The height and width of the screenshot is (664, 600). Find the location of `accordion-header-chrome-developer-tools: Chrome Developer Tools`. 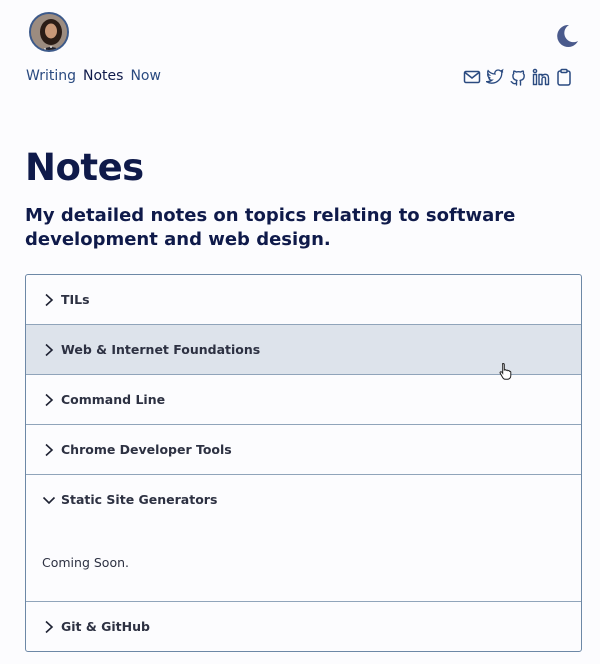

accordion-header-chrome-developer-tools: Chrome Developer Tools is located at coordinates (303, 449).